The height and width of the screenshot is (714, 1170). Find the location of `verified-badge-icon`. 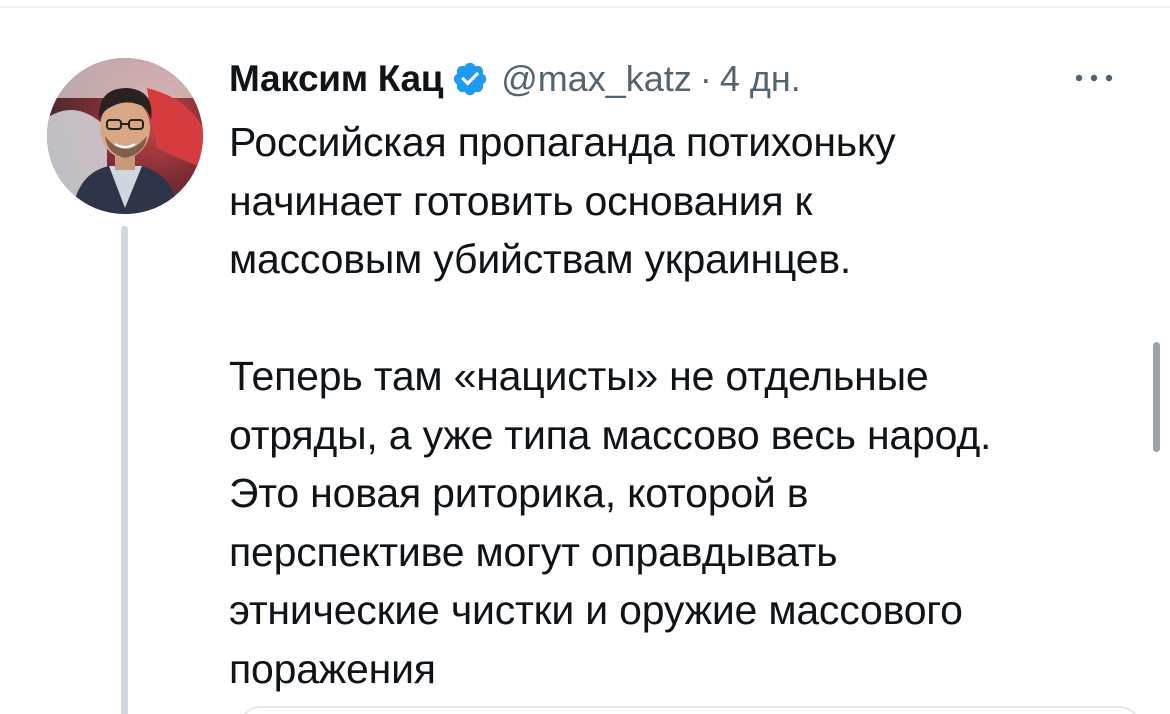

verified-badge-icon is located at coordinates (470, 79).